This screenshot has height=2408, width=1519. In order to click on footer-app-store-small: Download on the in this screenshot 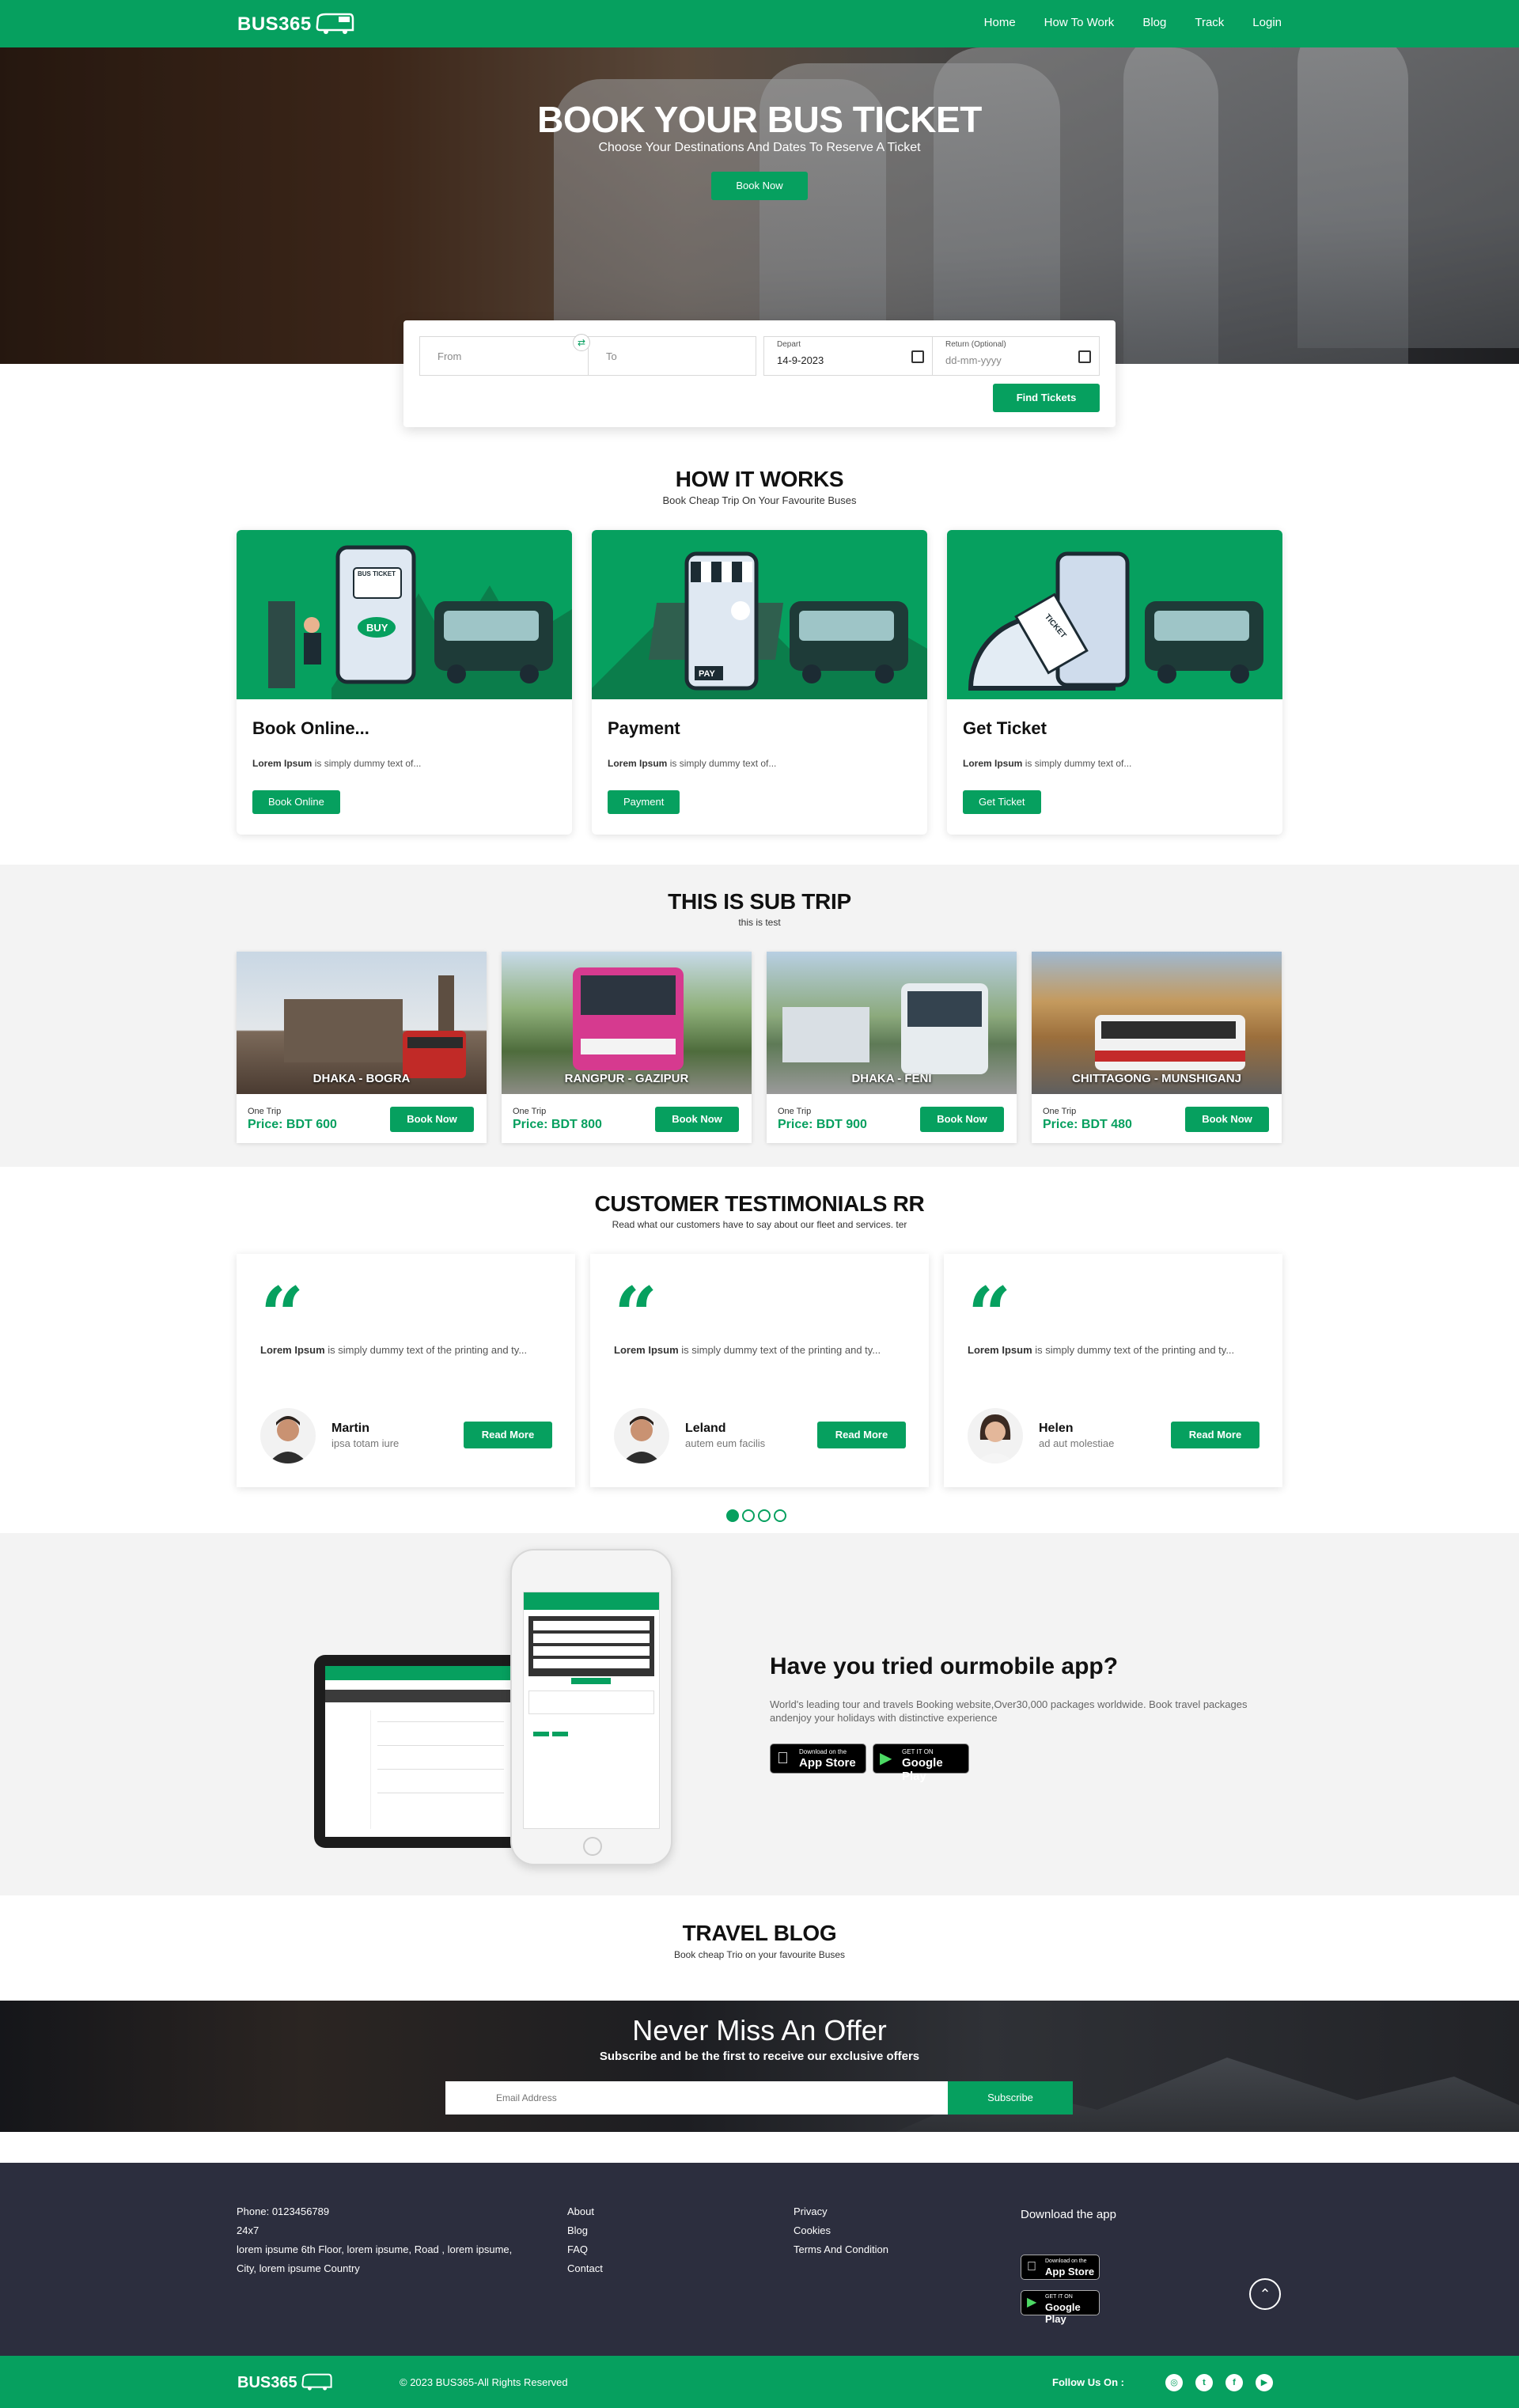, I will do `click(1066, 2261)`.